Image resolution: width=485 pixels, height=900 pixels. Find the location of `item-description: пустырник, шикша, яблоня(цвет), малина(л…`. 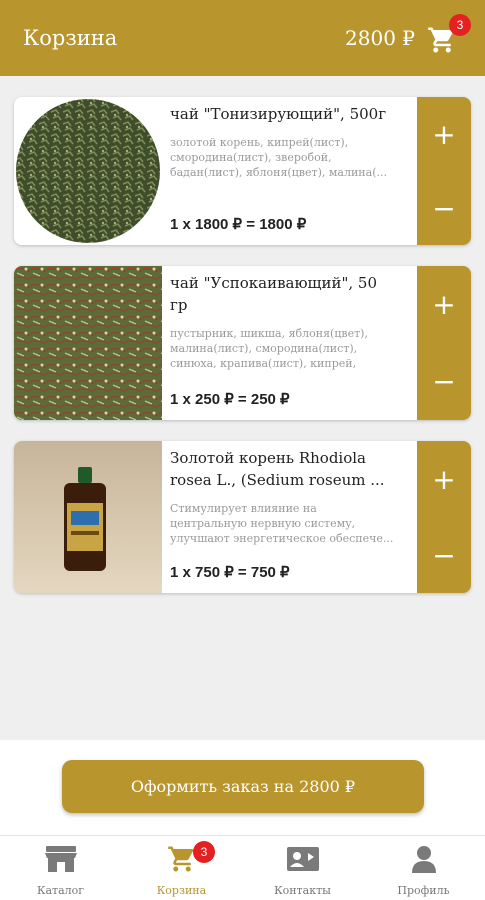

item-description: пустырник, шикша, яблоня(цвет), малина(л… is located at coordinates (269, 348).